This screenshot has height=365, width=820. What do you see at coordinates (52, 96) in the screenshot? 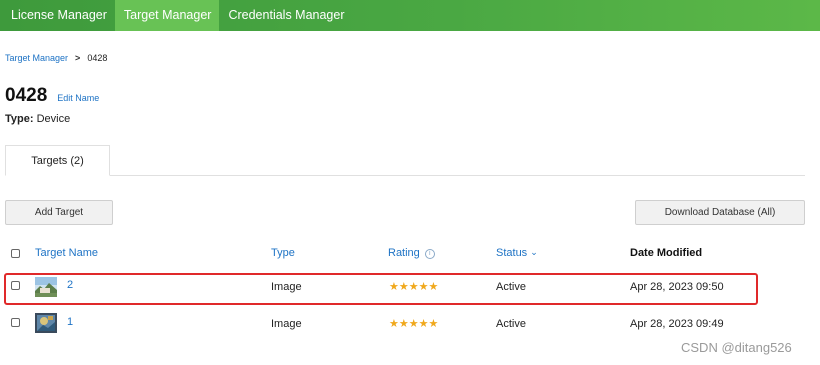
I see `title-row: 0428 Edit Name` at bounding box center [52, 96].